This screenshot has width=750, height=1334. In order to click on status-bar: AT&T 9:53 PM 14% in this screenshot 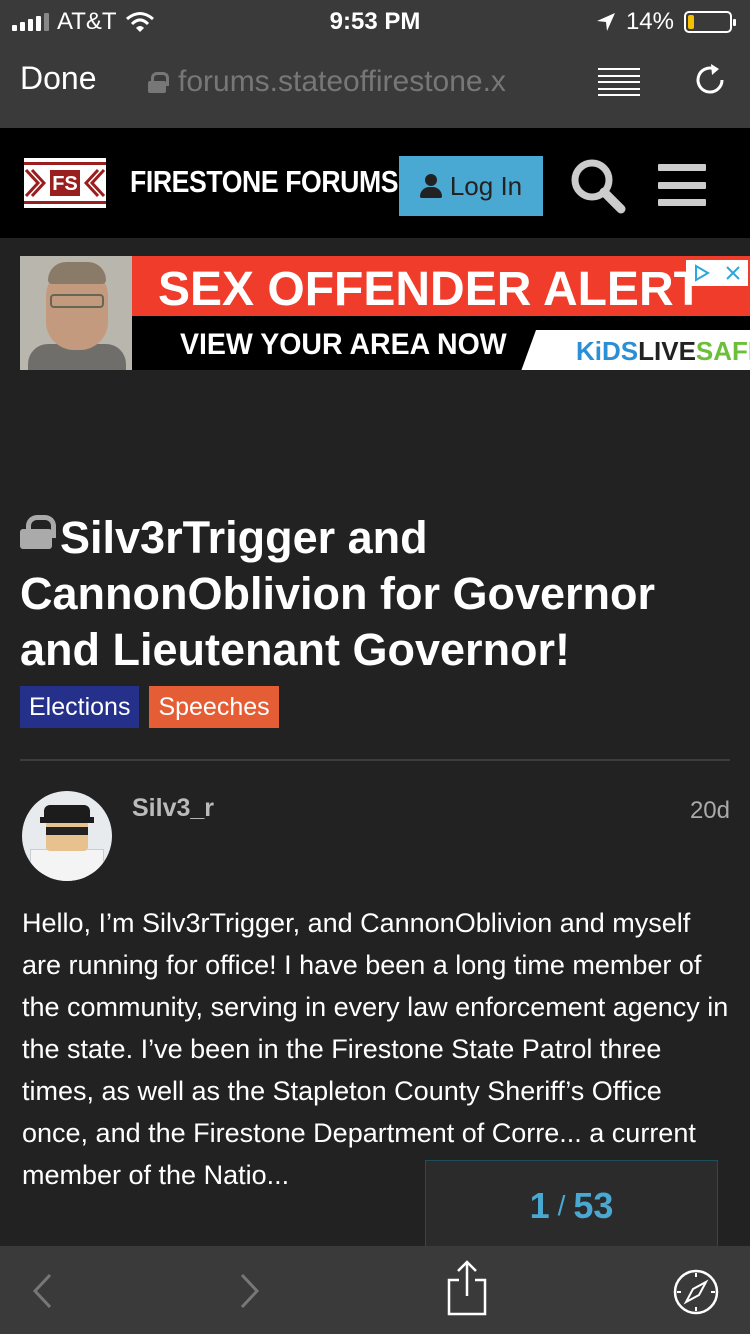, I will do `click(375, 20)`.